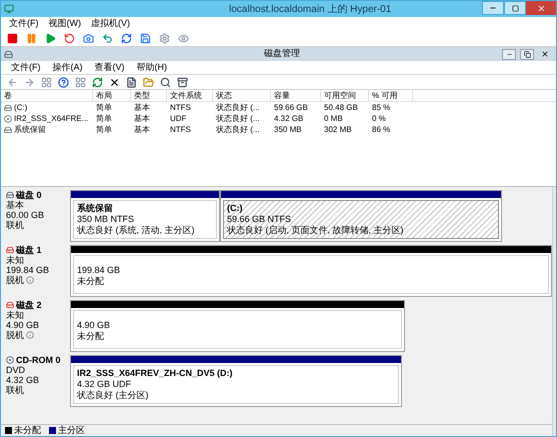  I want to click on partition-block: IR2_SSS_X64FREV_ZH-CN_DV5 (D:) 4.32 GB UDF 状态良好 (主分区), so click(236, 381).